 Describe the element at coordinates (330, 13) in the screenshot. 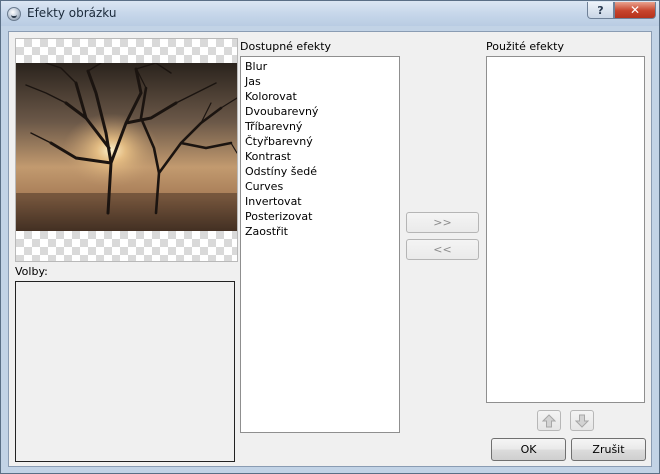

I see `title-bar: Efekty obrázku ? ✕` at that location.